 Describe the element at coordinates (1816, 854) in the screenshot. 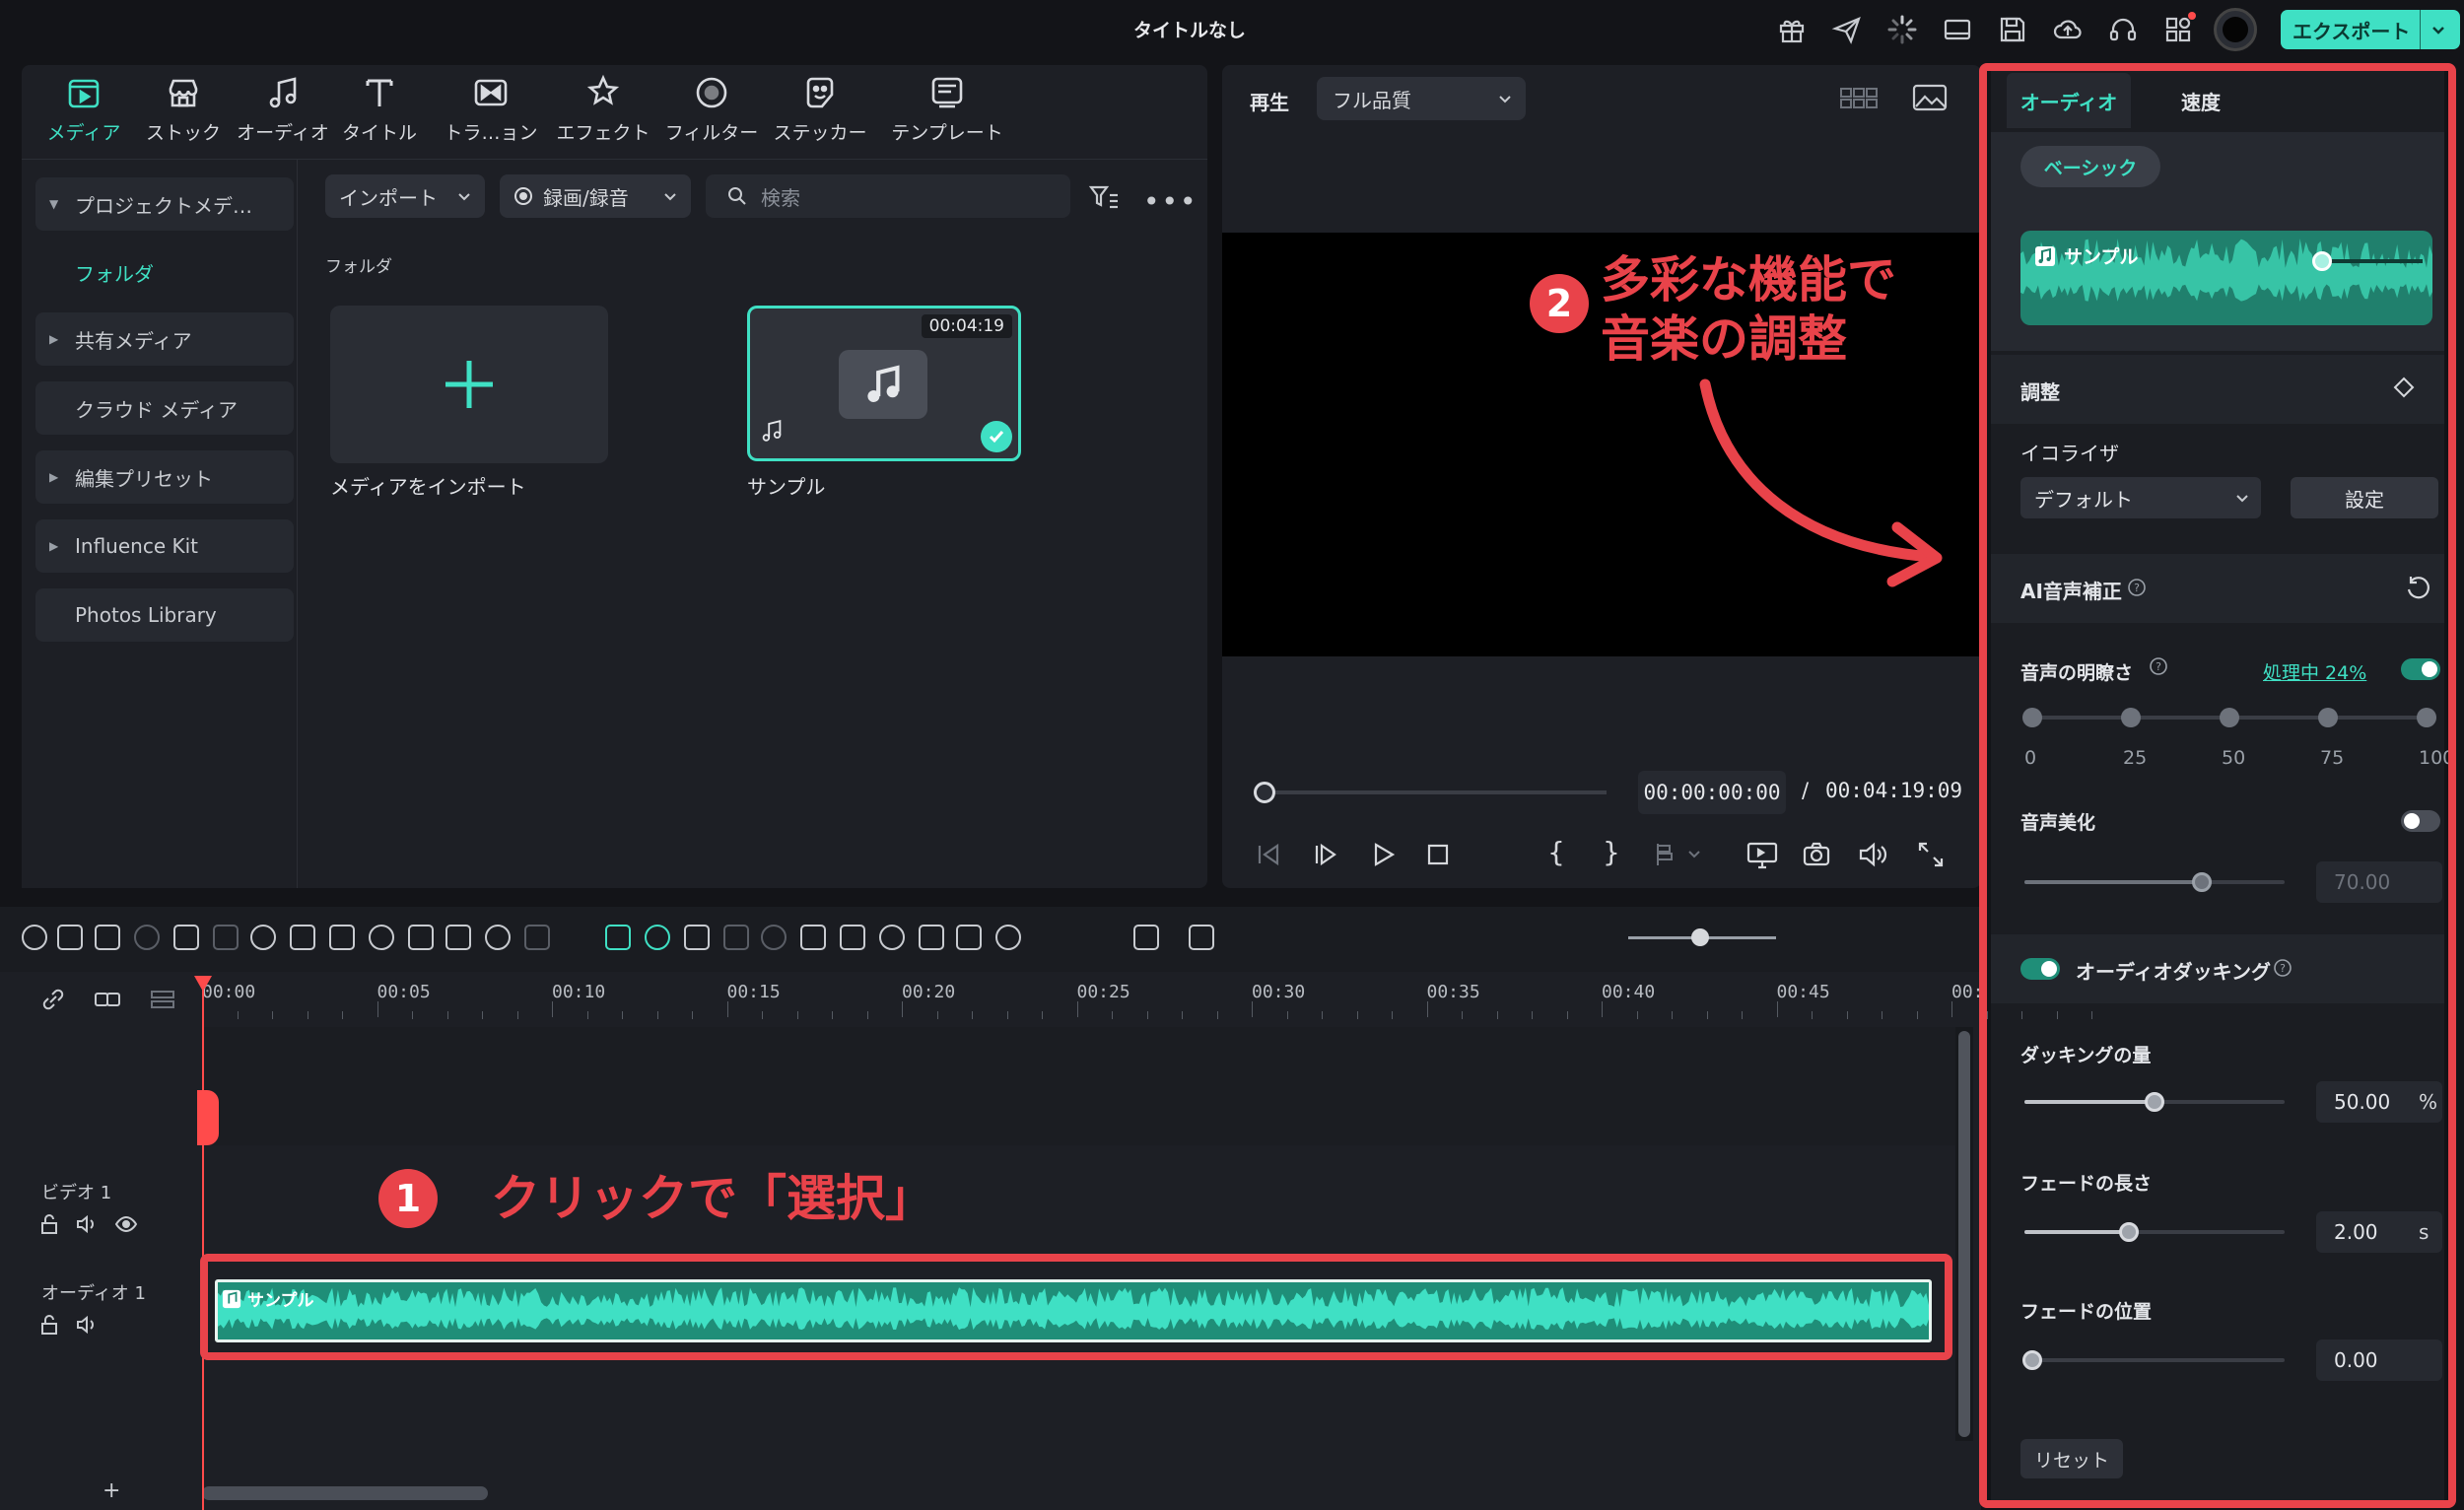

I see `camera-icon` at that location.